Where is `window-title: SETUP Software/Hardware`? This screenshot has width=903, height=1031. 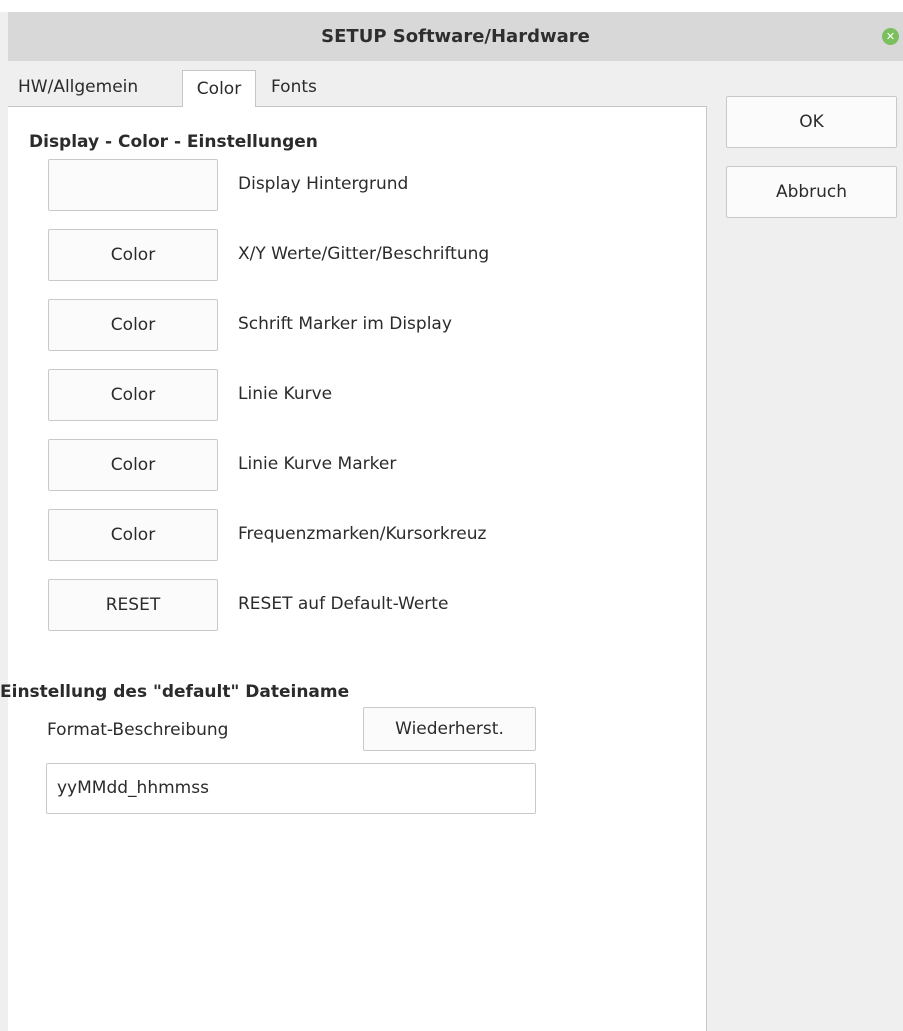 window-title: SETUP Software/Hardware is located at coordinates (455, 36).